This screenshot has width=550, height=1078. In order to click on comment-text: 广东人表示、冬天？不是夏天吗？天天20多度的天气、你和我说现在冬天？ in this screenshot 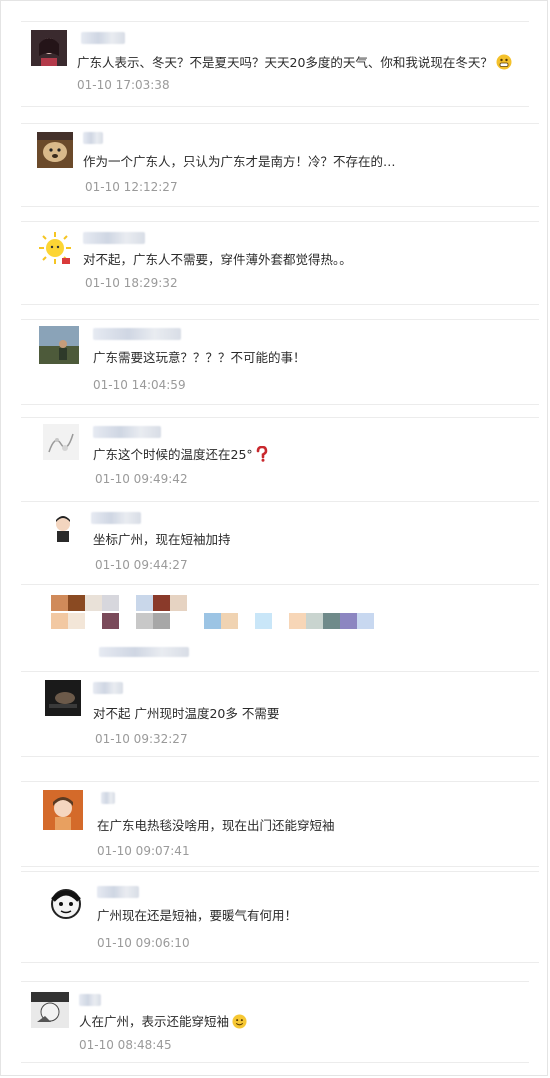, I will do `click(294, 64)`.